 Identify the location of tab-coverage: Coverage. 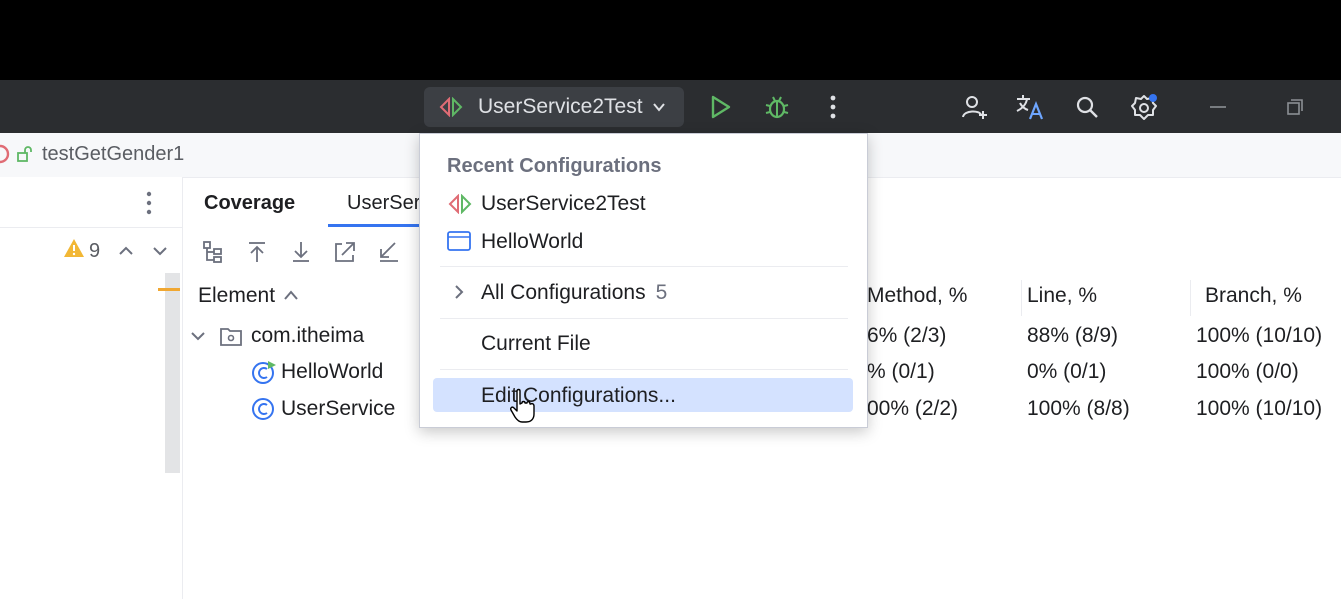
(249, 203).